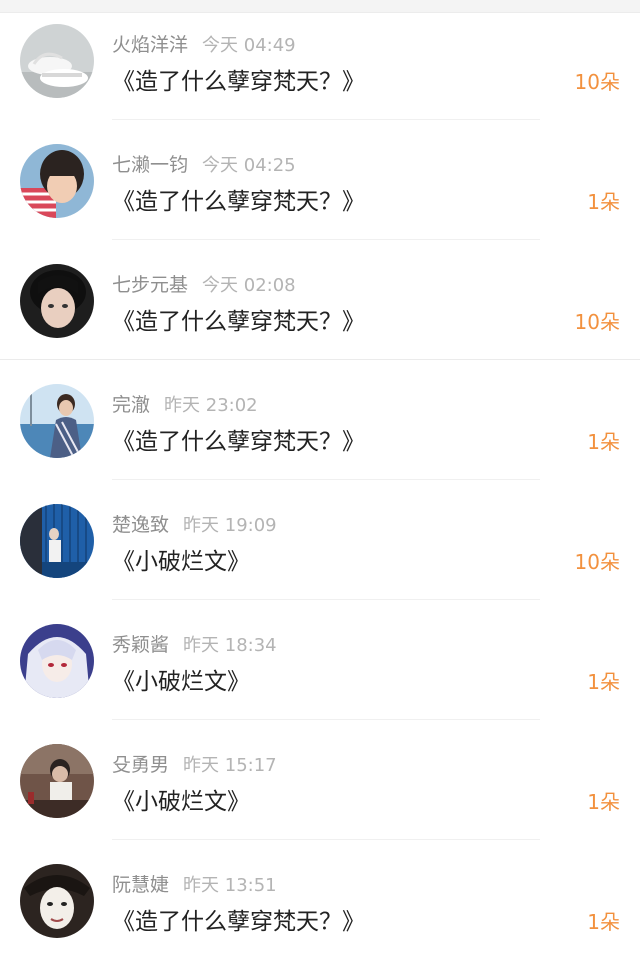 This screenshot has width=640, height=953. What do you see at coordinates (57, 661) in the screenshot?
I see `anime-avatar-icon` at bounding box center [57, 661].